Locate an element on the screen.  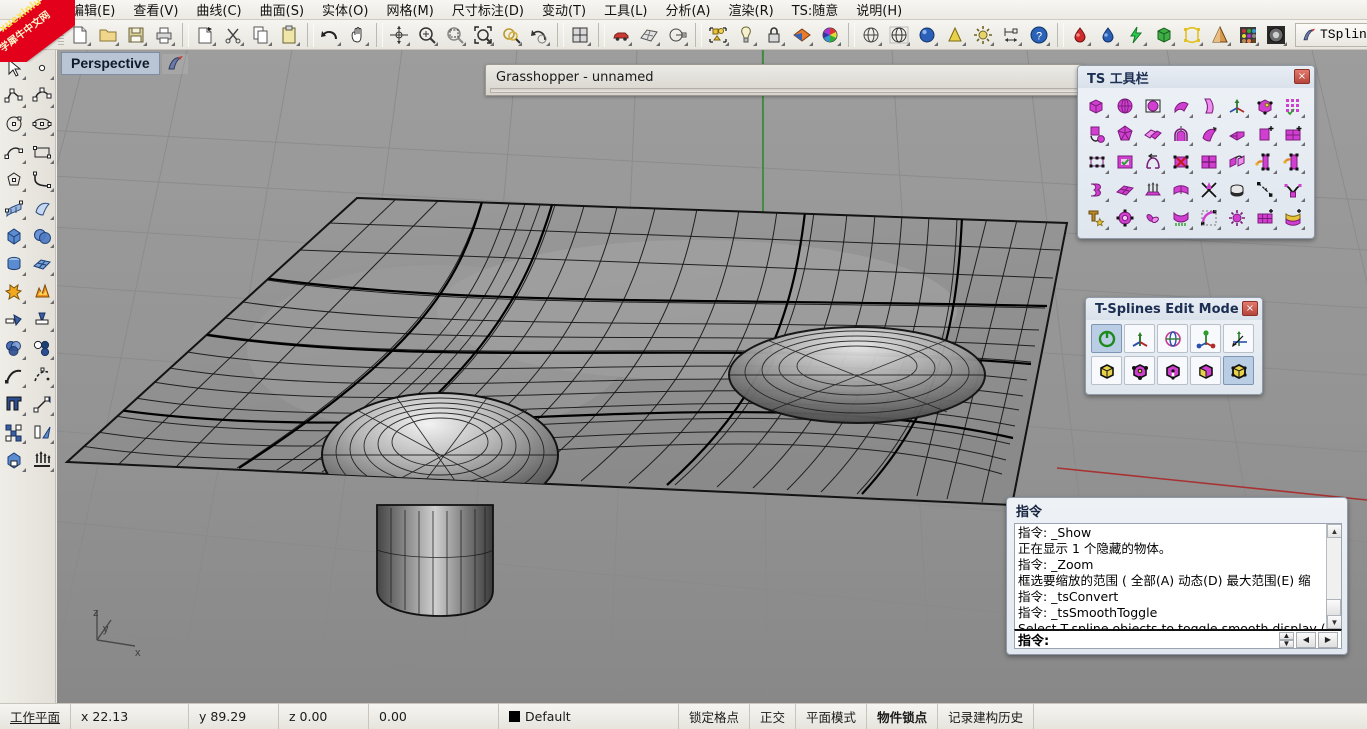
status-history: 记录建构历史 is located at coordinates (986, 716).